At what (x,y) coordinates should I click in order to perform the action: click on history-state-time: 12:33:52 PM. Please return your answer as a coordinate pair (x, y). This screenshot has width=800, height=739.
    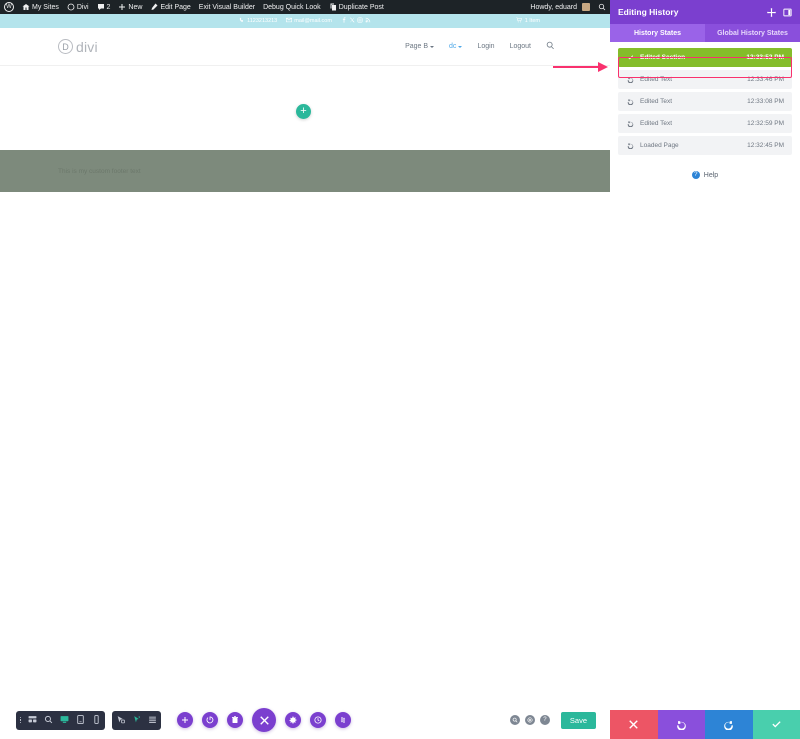
    Looking at the image, I should click on (765, 57).